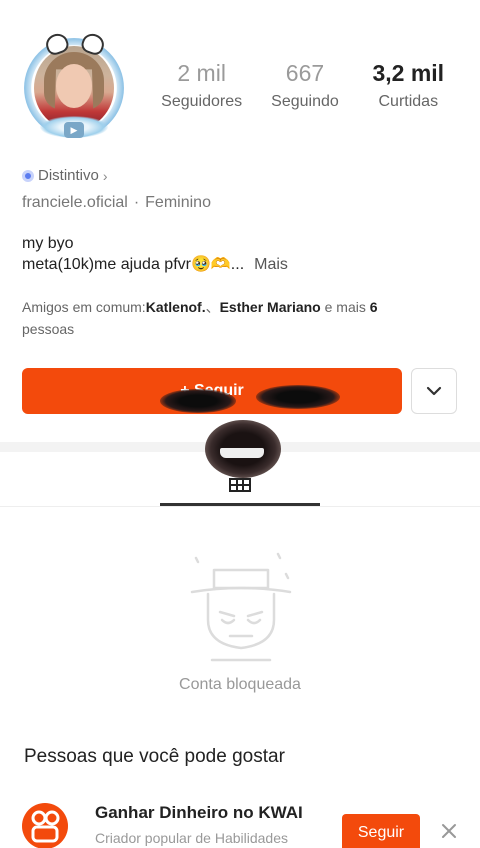 The height and width of the screenshot is (848, 480). I want to click on tab-divider, so click(240, 506).